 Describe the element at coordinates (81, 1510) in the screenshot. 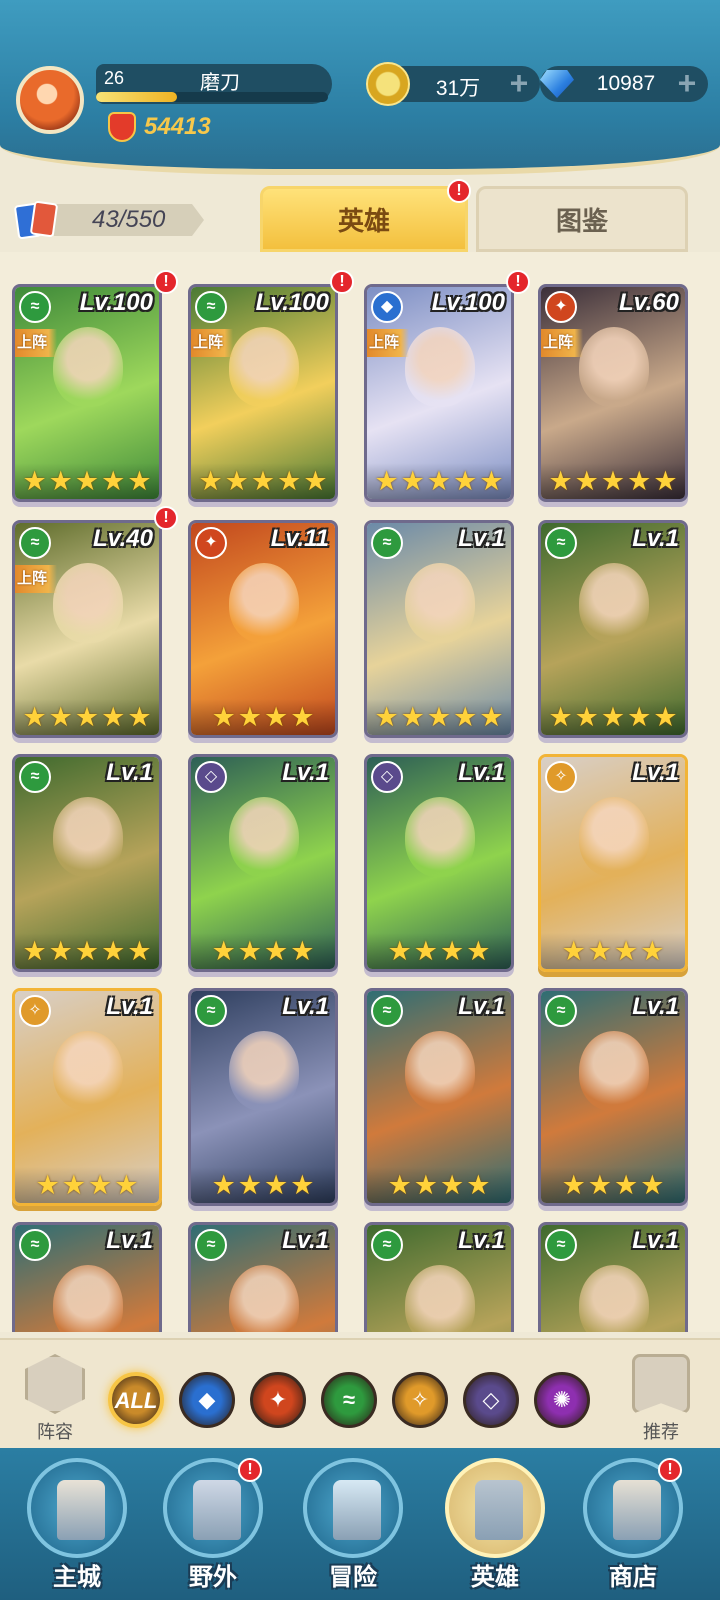

I see `castle-icon` at that location.